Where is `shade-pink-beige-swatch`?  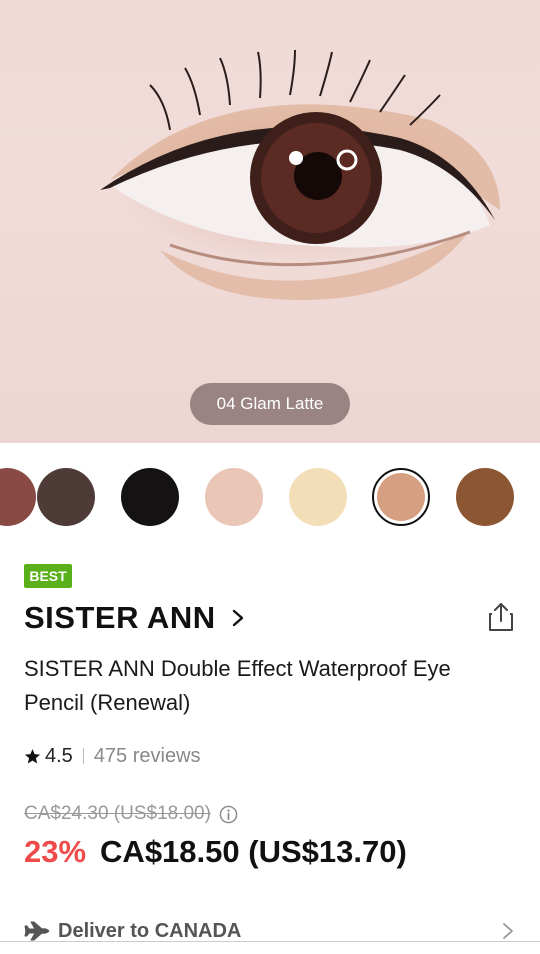
shade-pink-beige-swatch is located at coordinates (234, 497).